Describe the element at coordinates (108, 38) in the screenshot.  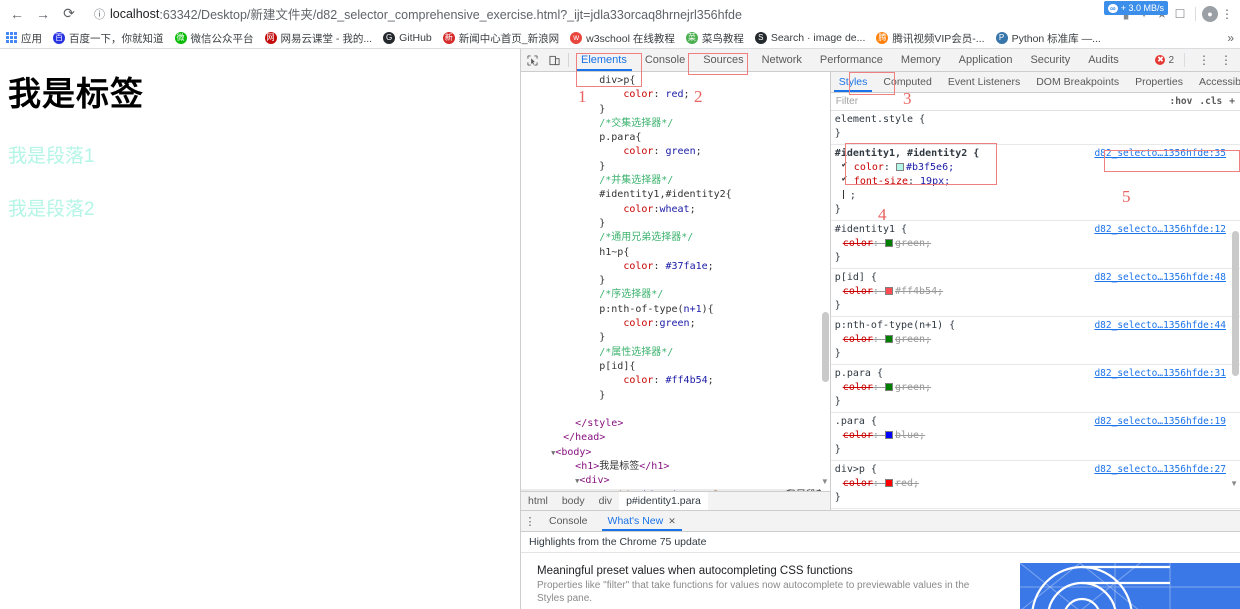
I see `bookmark-item: 百百度一下，你就知道` at that location.